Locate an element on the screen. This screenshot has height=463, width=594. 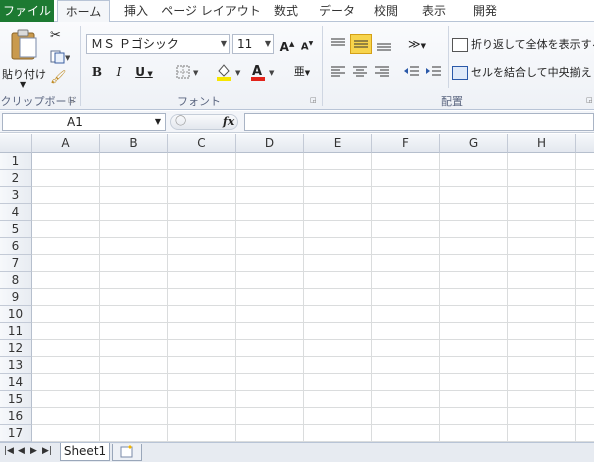
tab-insert: 挿入 is located at coordinates (136, 11).